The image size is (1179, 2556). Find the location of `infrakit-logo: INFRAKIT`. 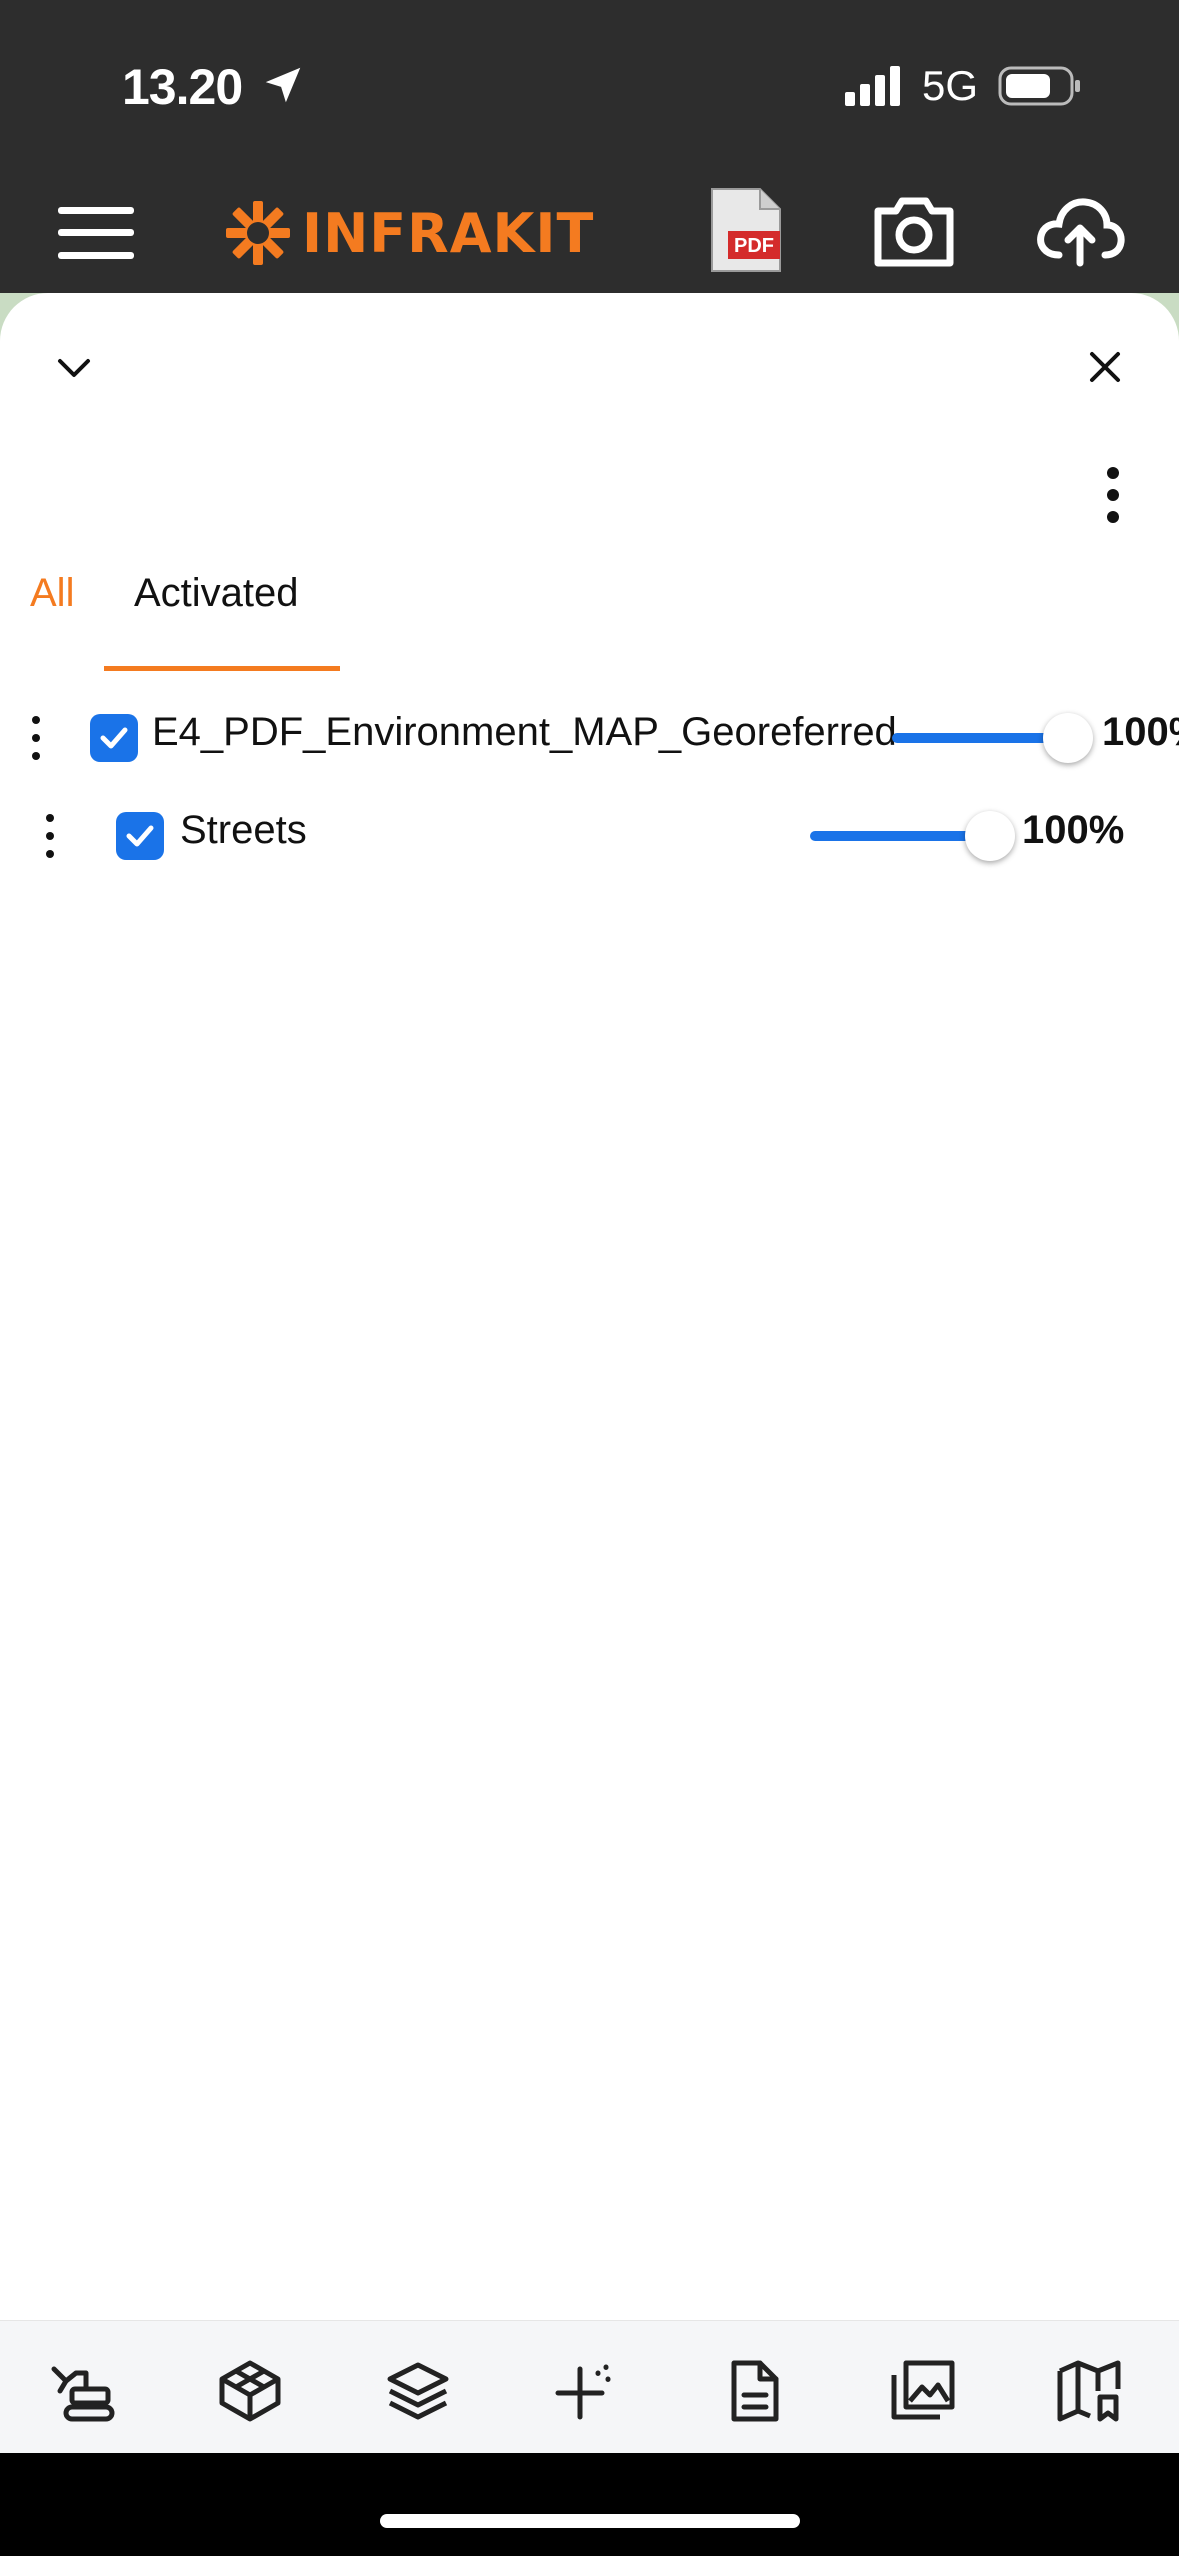

infrakit-logo: INFRAKIT is located at coordinates (408, 233).